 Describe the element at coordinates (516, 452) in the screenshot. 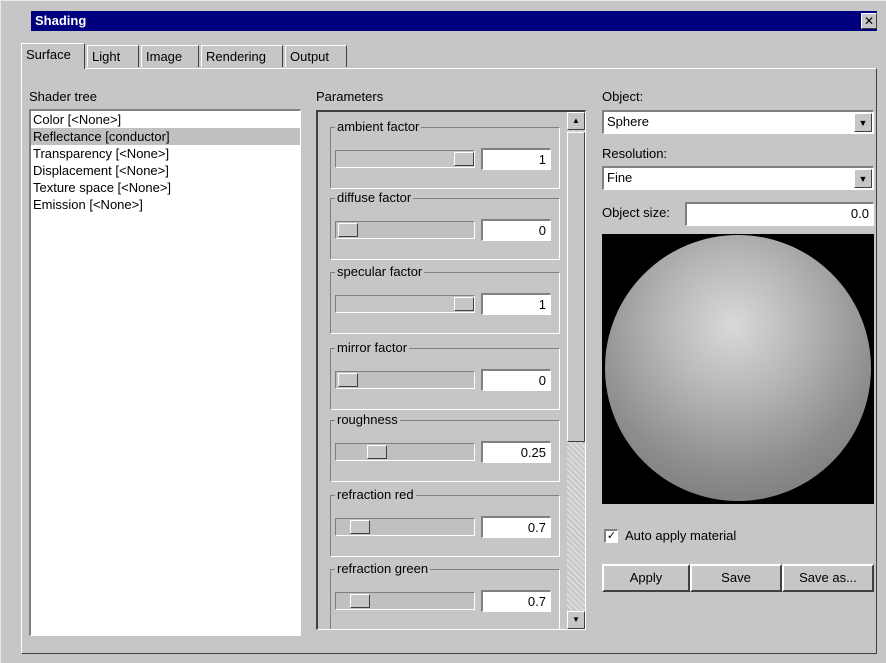

I see `param-value-field: 0.25` at that location.